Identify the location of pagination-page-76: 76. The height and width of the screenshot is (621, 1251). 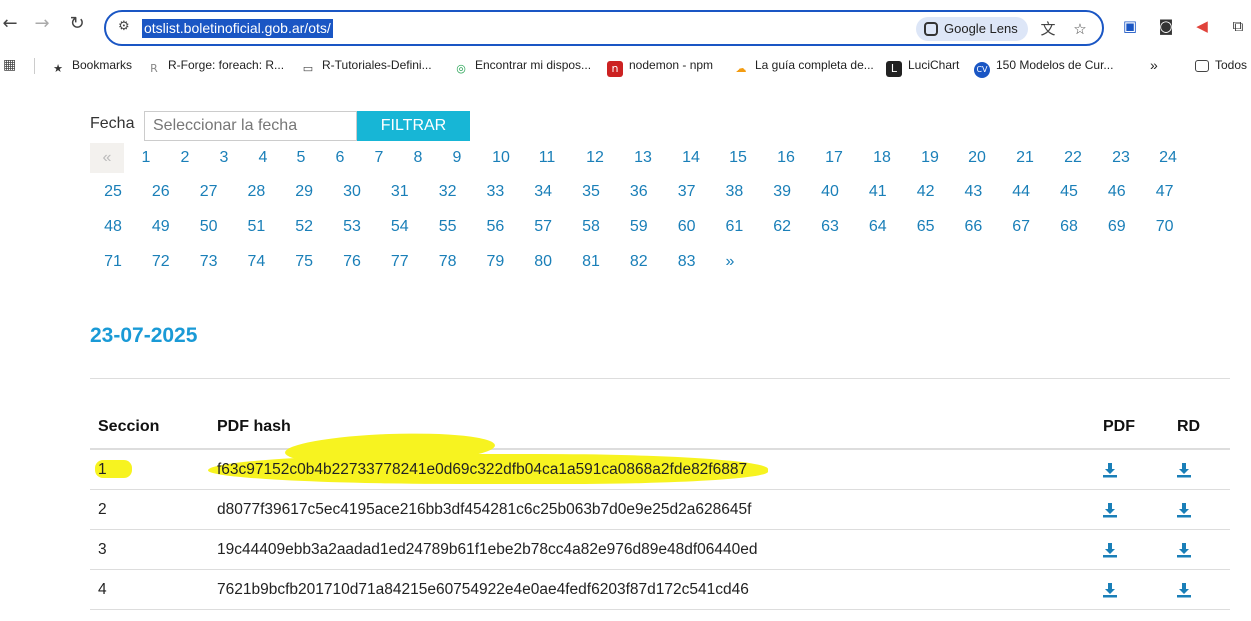
(352, 262).